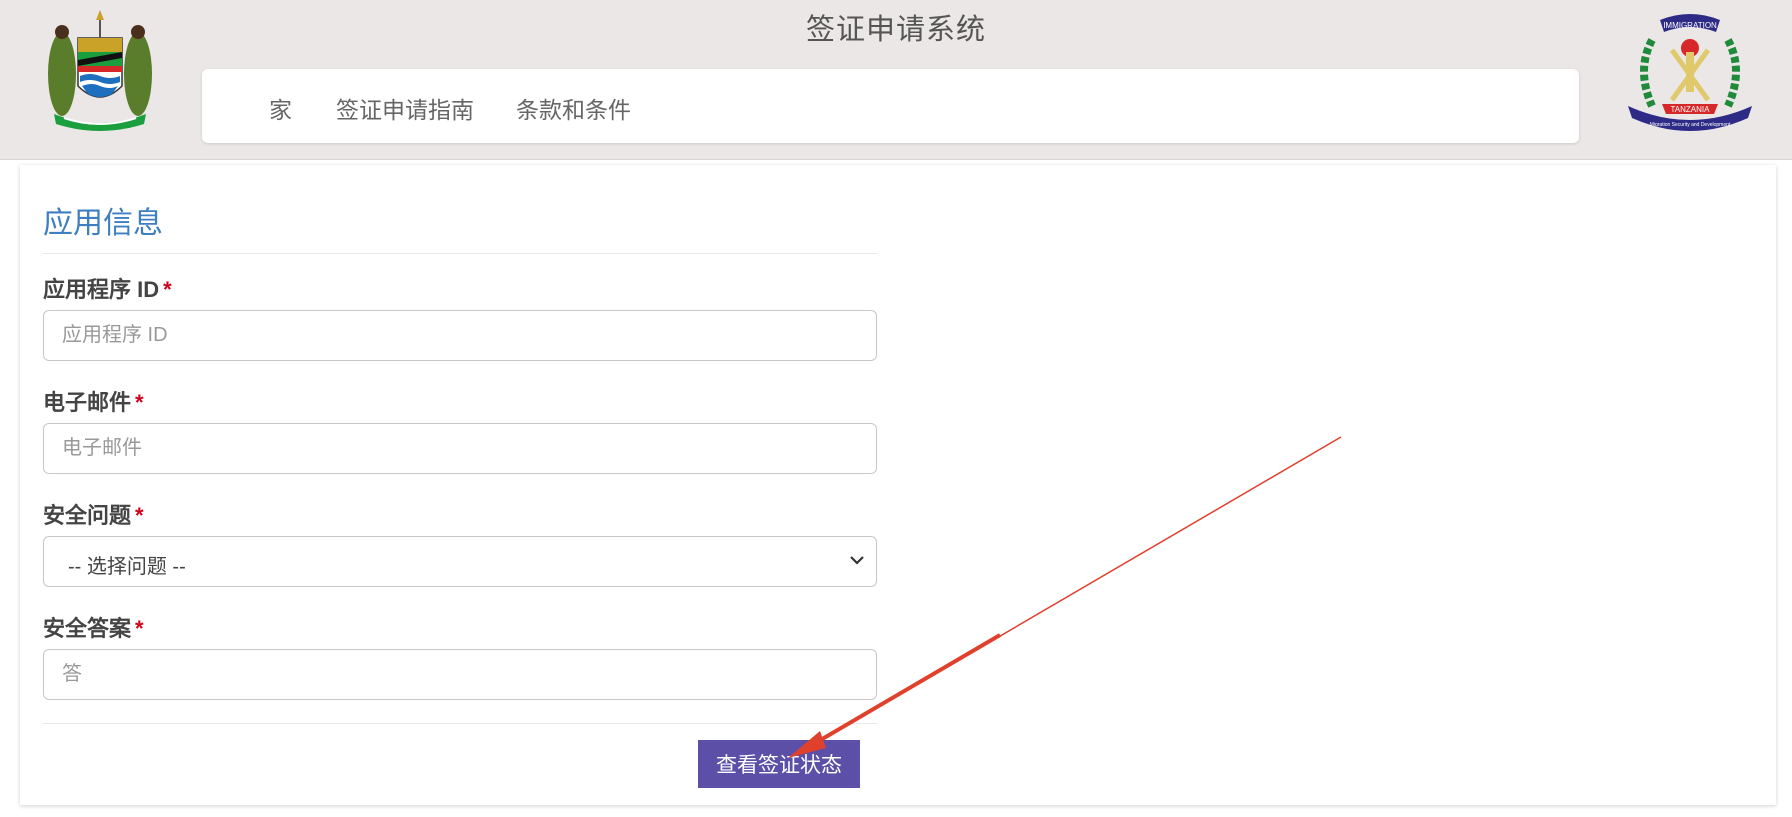  Describe the element at coordinates (103, 223) in the screenshot. I see `section-title: 应用信息` at that location.